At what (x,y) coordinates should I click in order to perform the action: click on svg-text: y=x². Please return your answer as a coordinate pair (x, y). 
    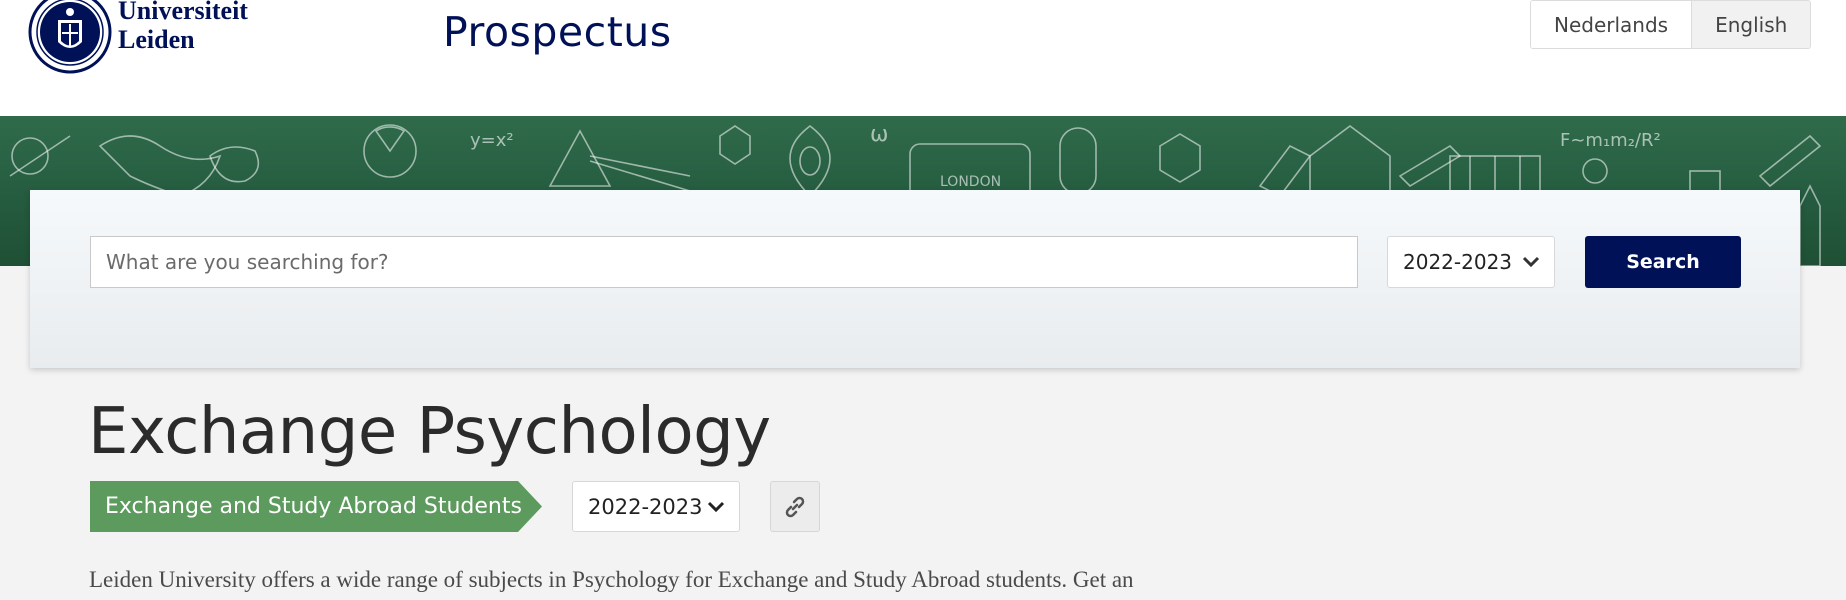
    Looking at the image, I should click on (492, 140).